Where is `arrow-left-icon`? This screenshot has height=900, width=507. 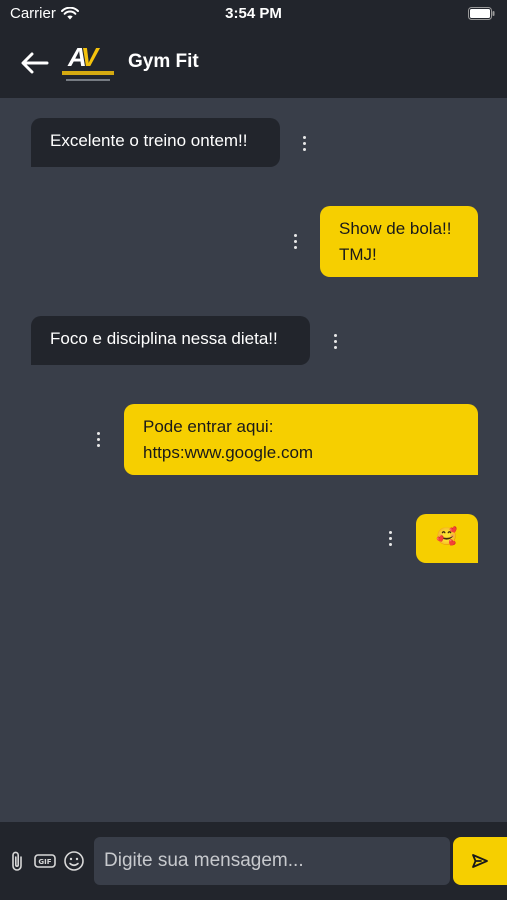
arrow-left-icon is located at coordinates (35, 63).